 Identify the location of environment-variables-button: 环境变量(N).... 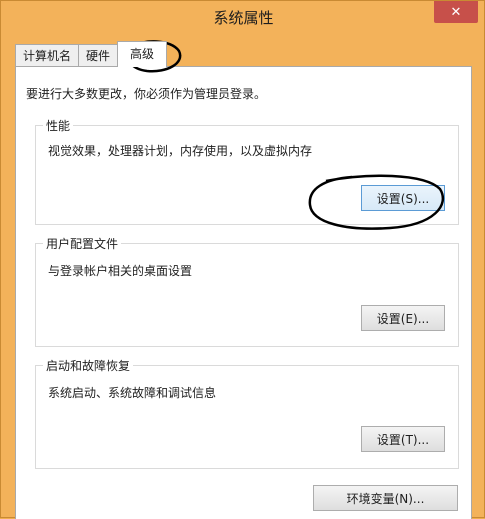
(385, 498).